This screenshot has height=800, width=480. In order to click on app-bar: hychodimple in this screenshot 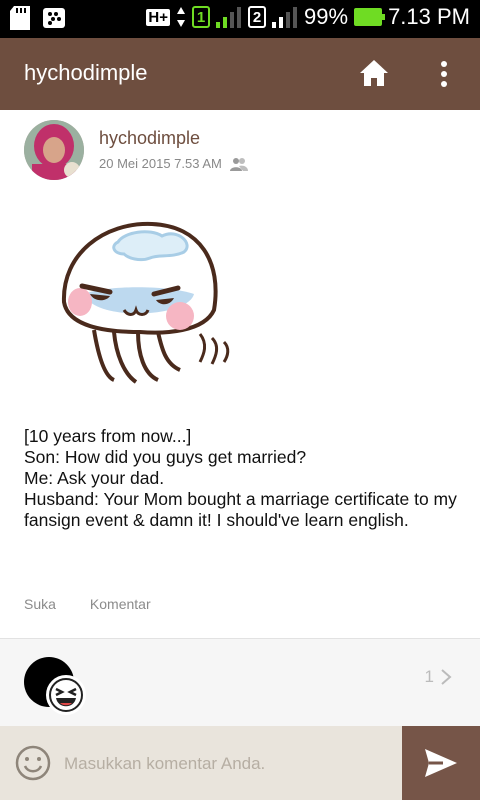, I will do `click(240, 74)`.